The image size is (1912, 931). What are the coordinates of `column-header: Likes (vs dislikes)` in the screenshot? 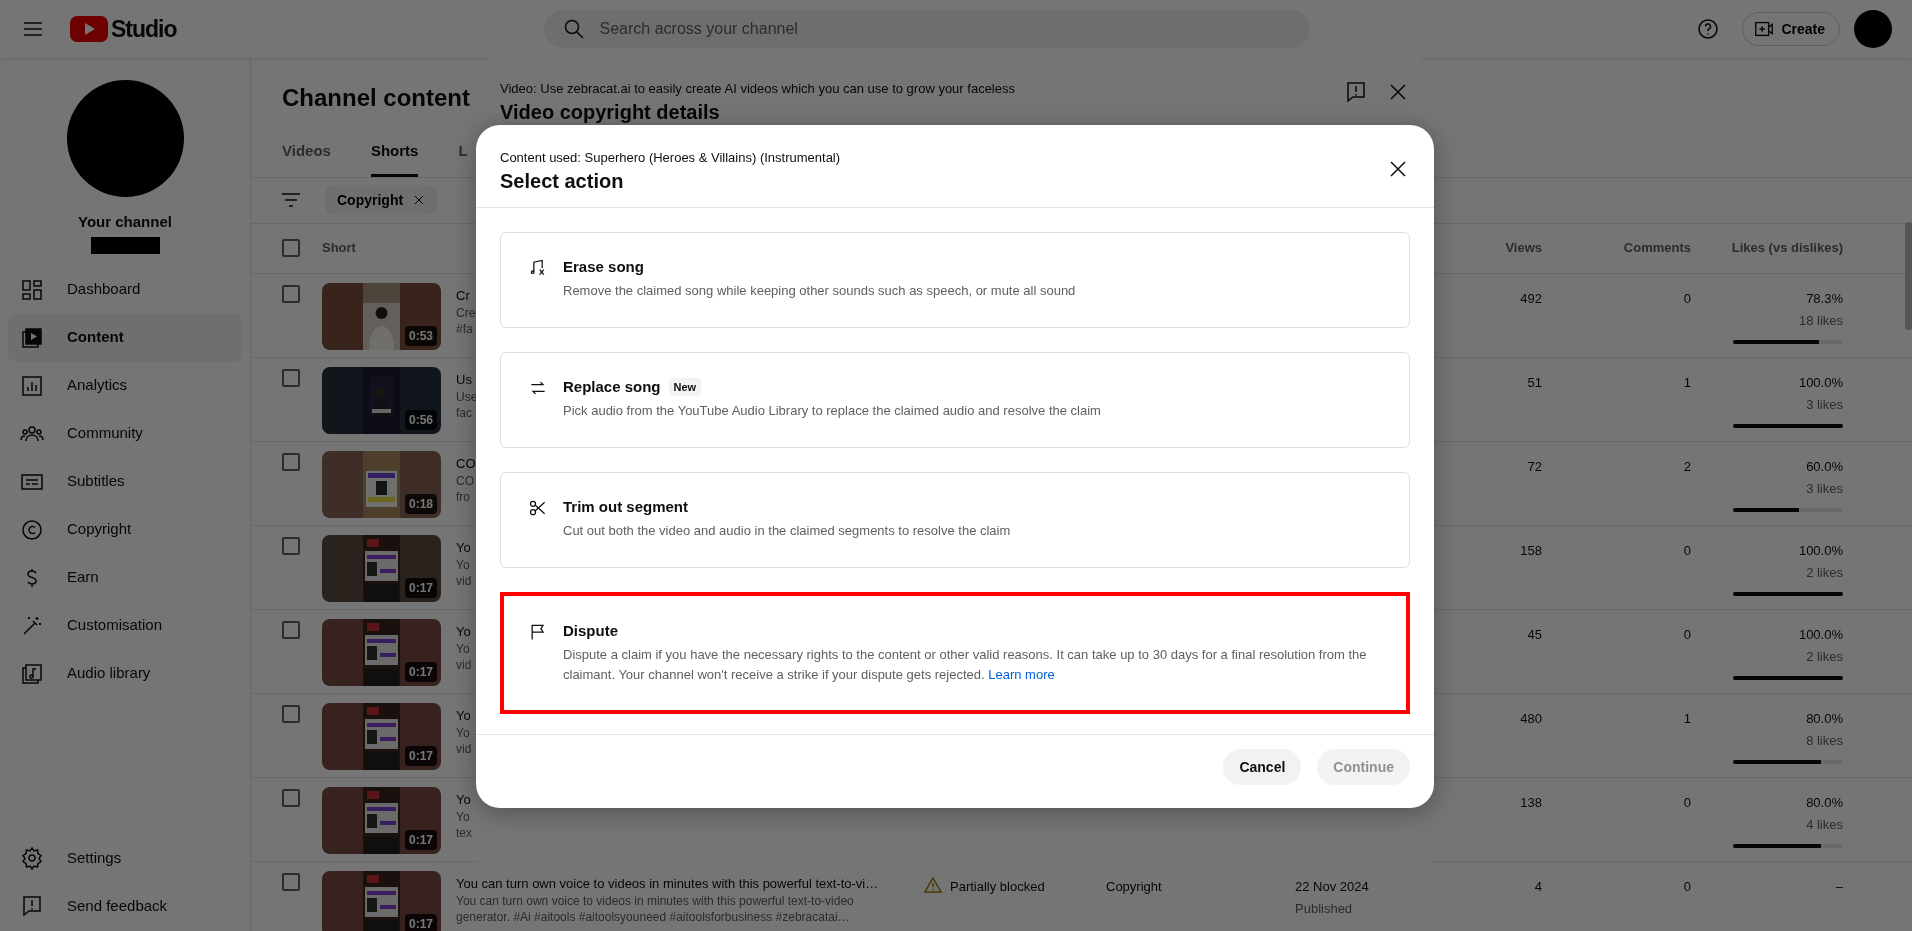 It's located at (1787, 248).